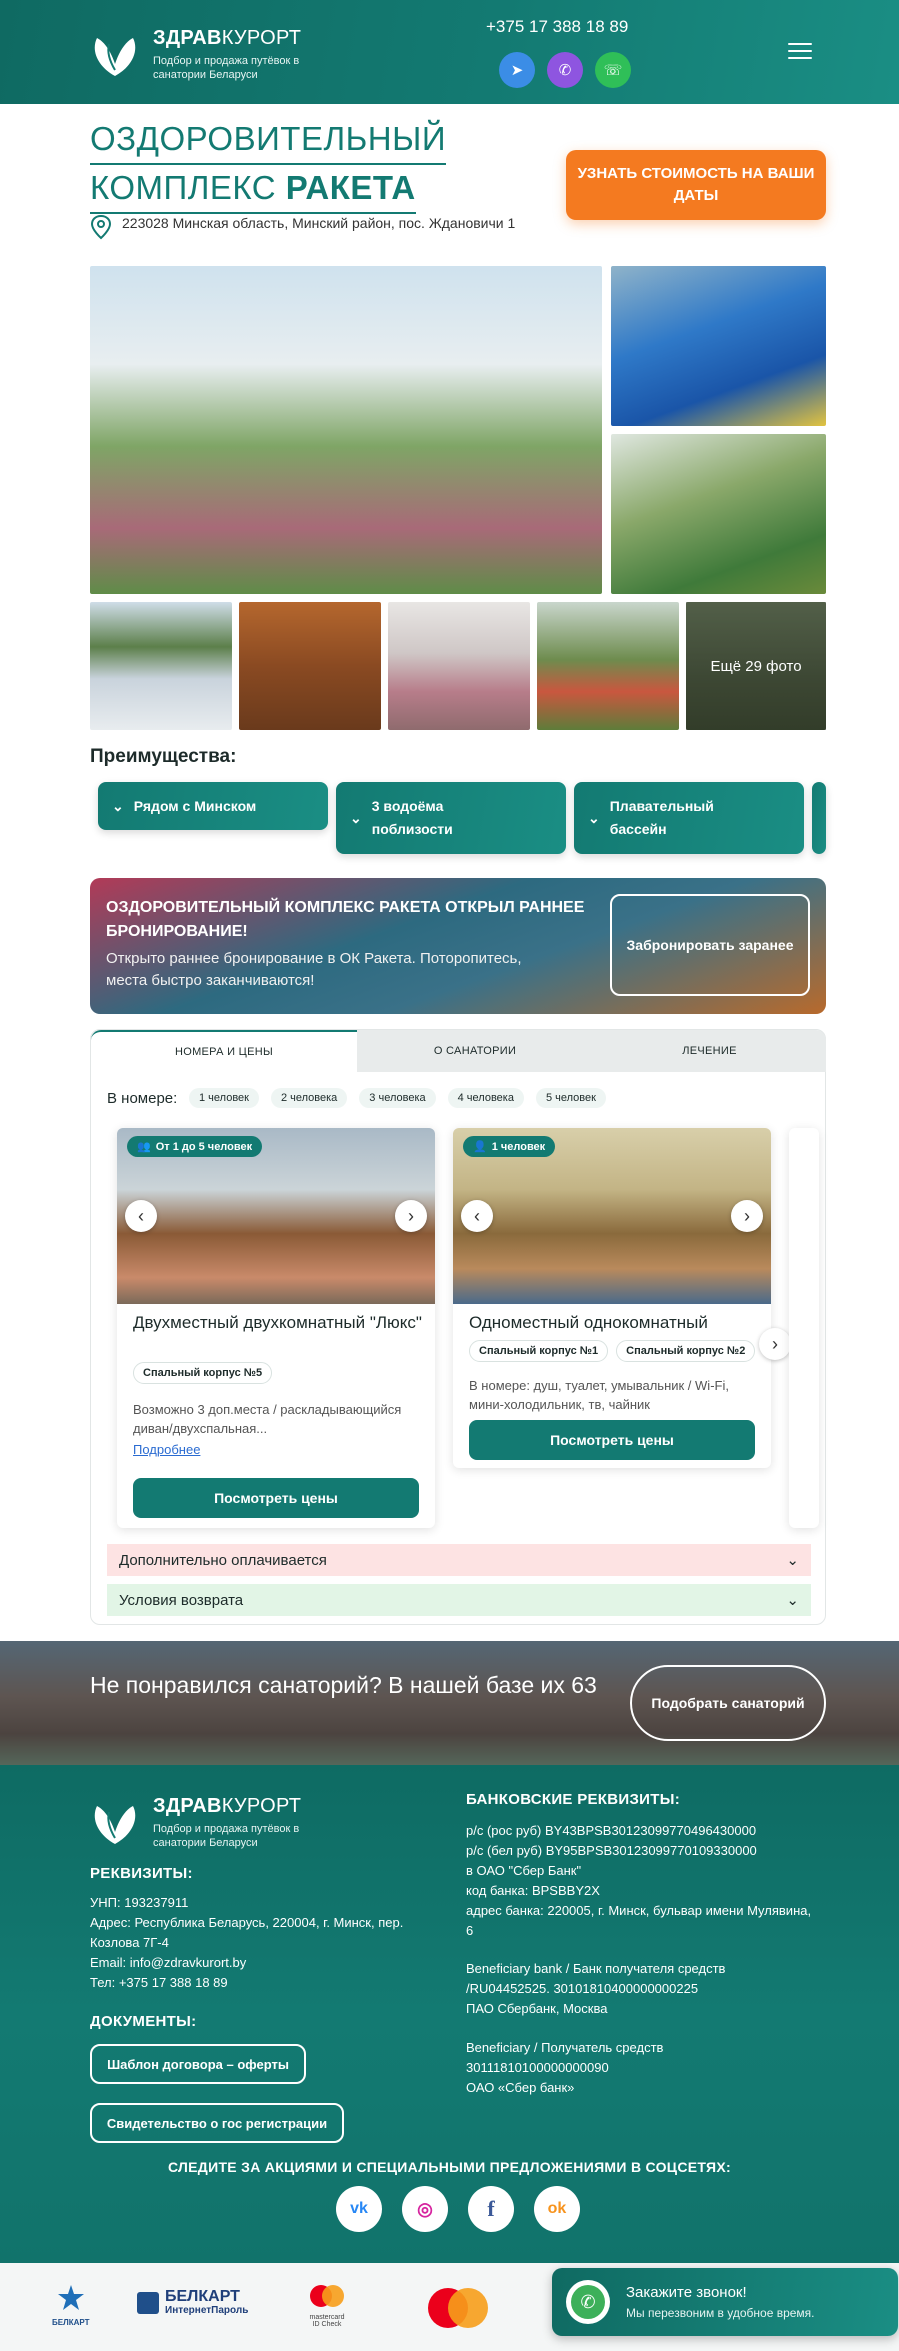 This screenshot has height=2351, width=899. What do you see at coordinates (475, 1051) in the screenshot?
I see `tab-about: О САНАТОРИИ` at bounding box center [475, 1051].